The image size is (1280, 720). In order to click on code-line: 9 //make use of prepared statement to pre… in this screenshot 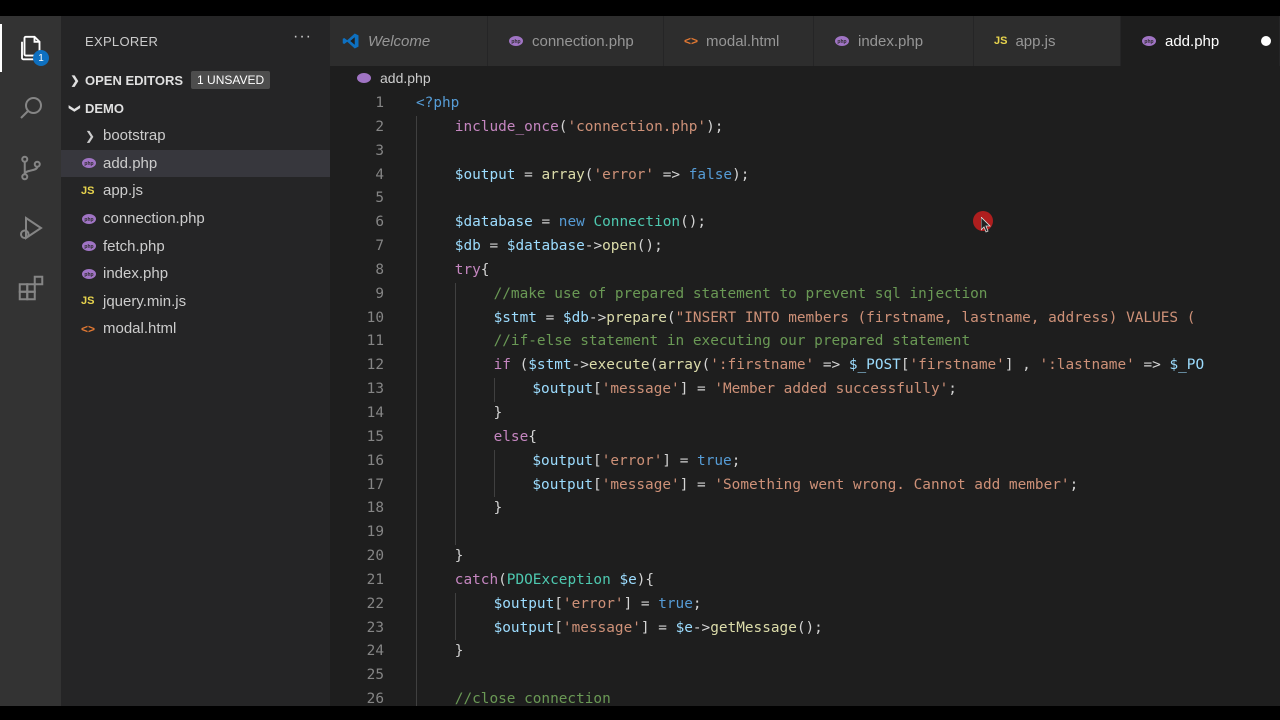, I will do `click(805, 294)`.